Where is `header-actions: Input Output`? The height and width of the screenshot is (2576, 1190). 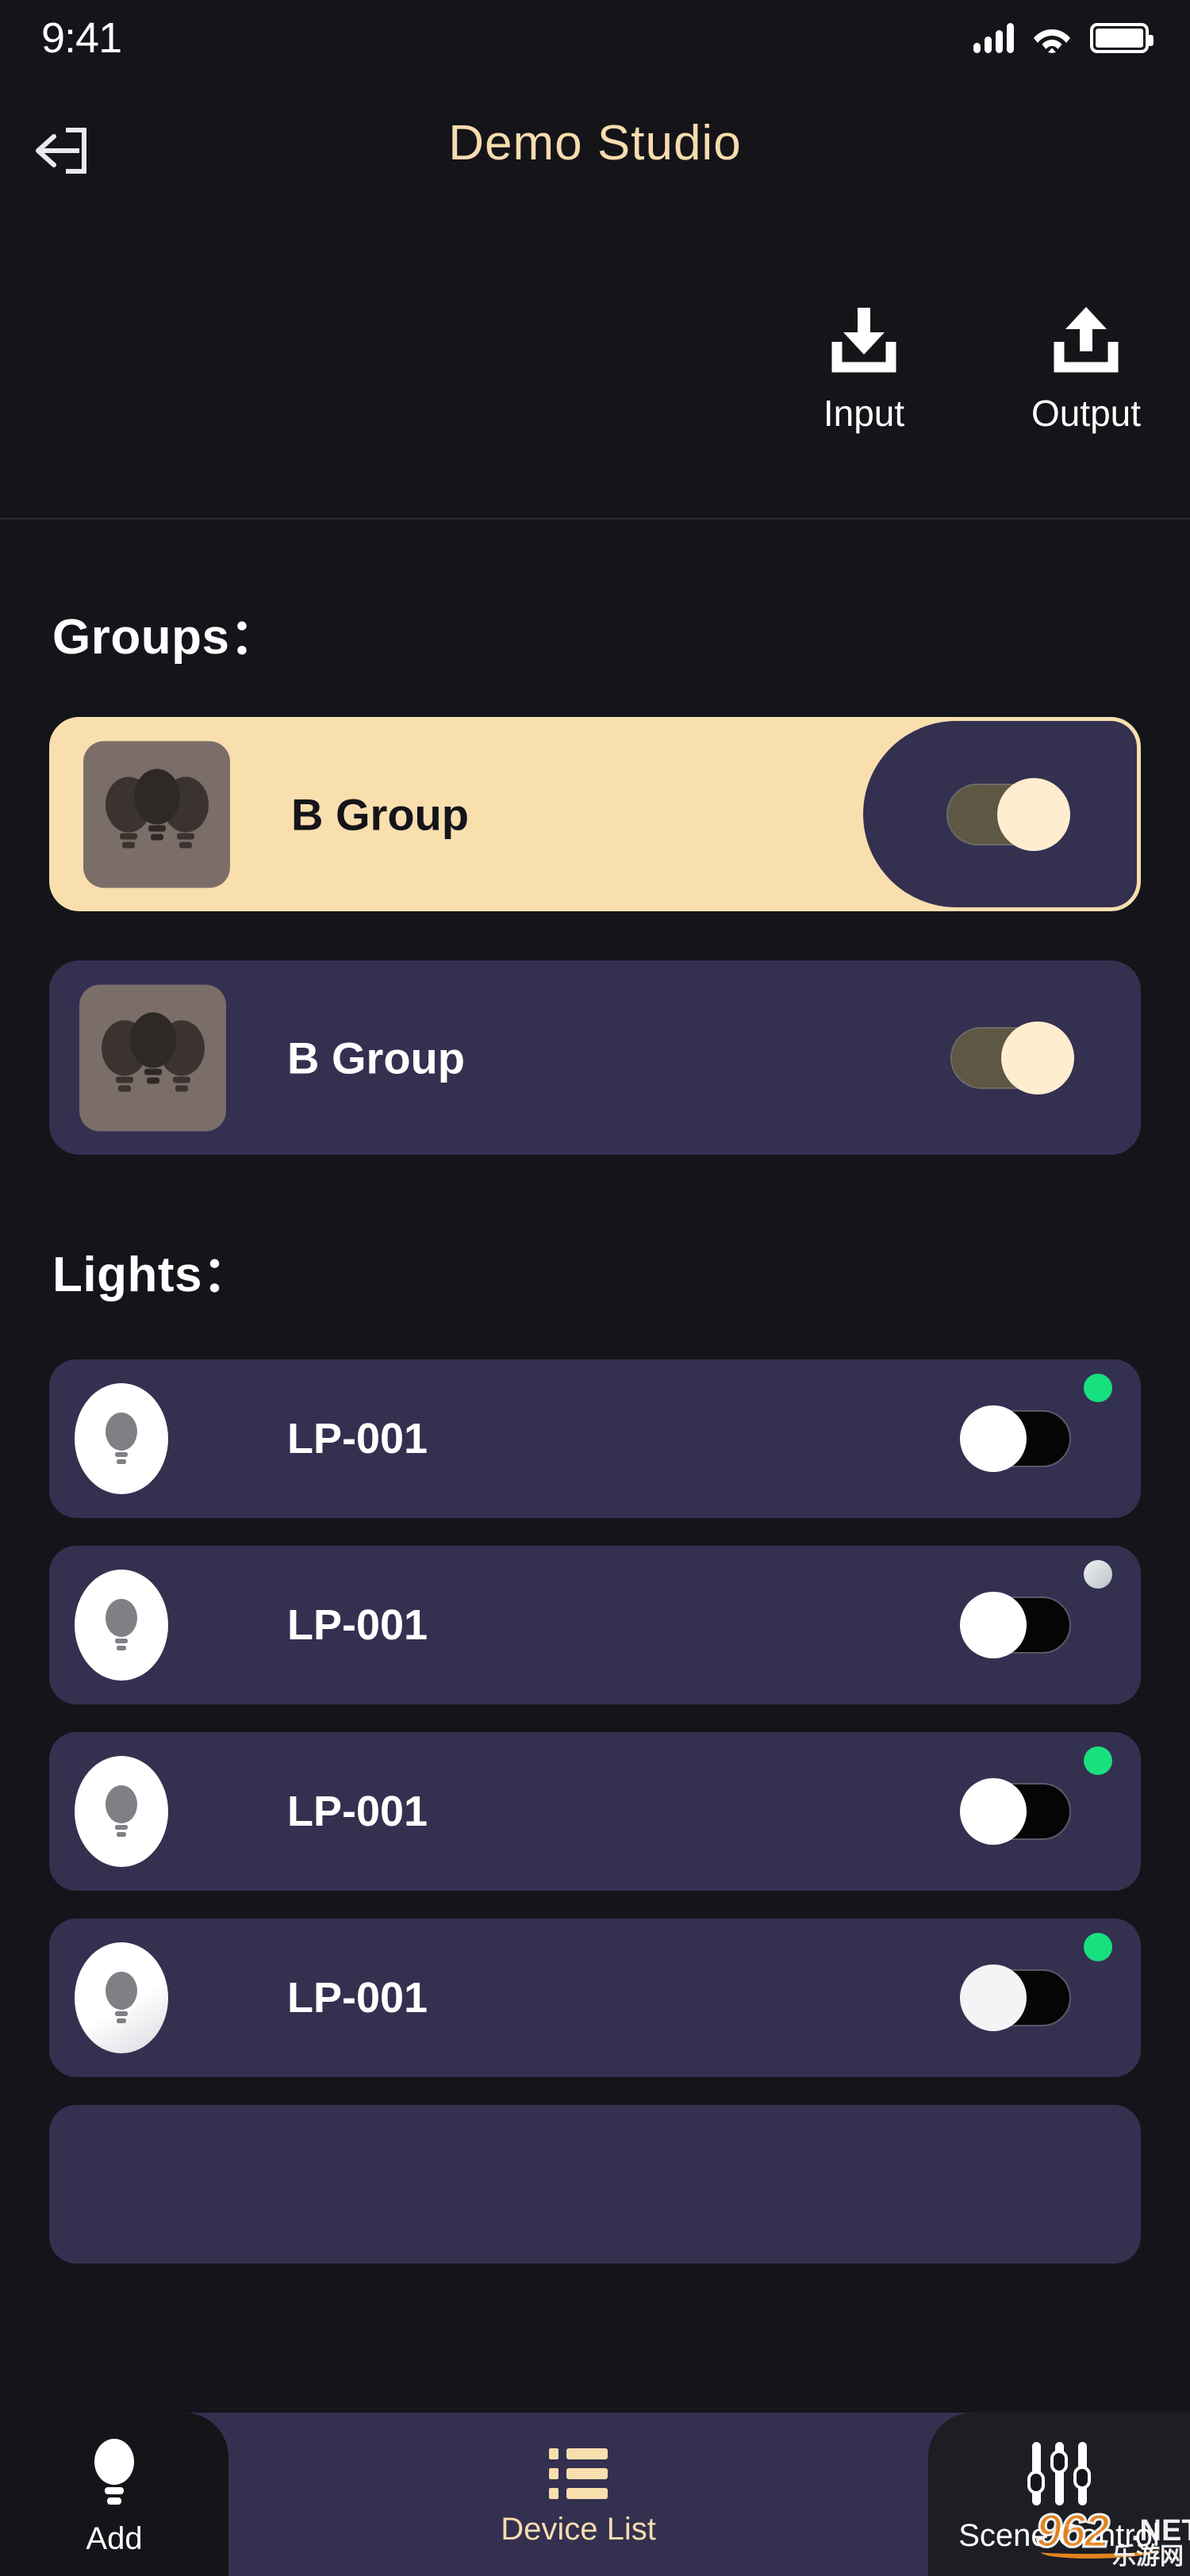
header-actions: Input Output is located at coordinates (975, 370).